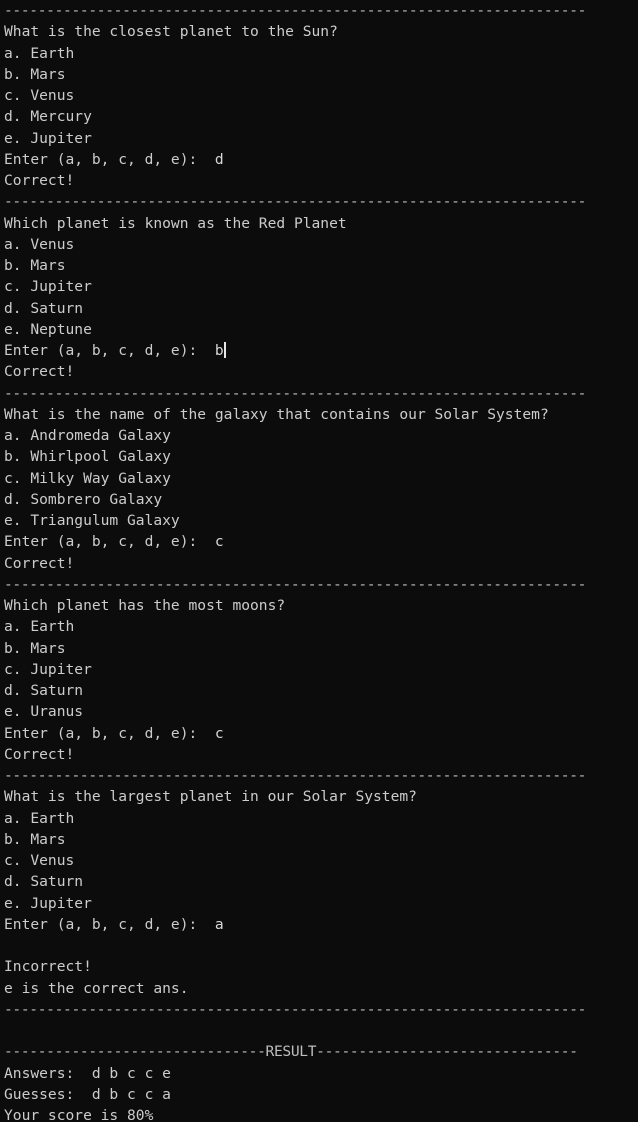 This screenshot has height=1122, width=638. What do you see at coordinates (48, 138) in the screenshot?
I see `question-1-option-e: e. Jupiter` at bounding box center [48, 138].